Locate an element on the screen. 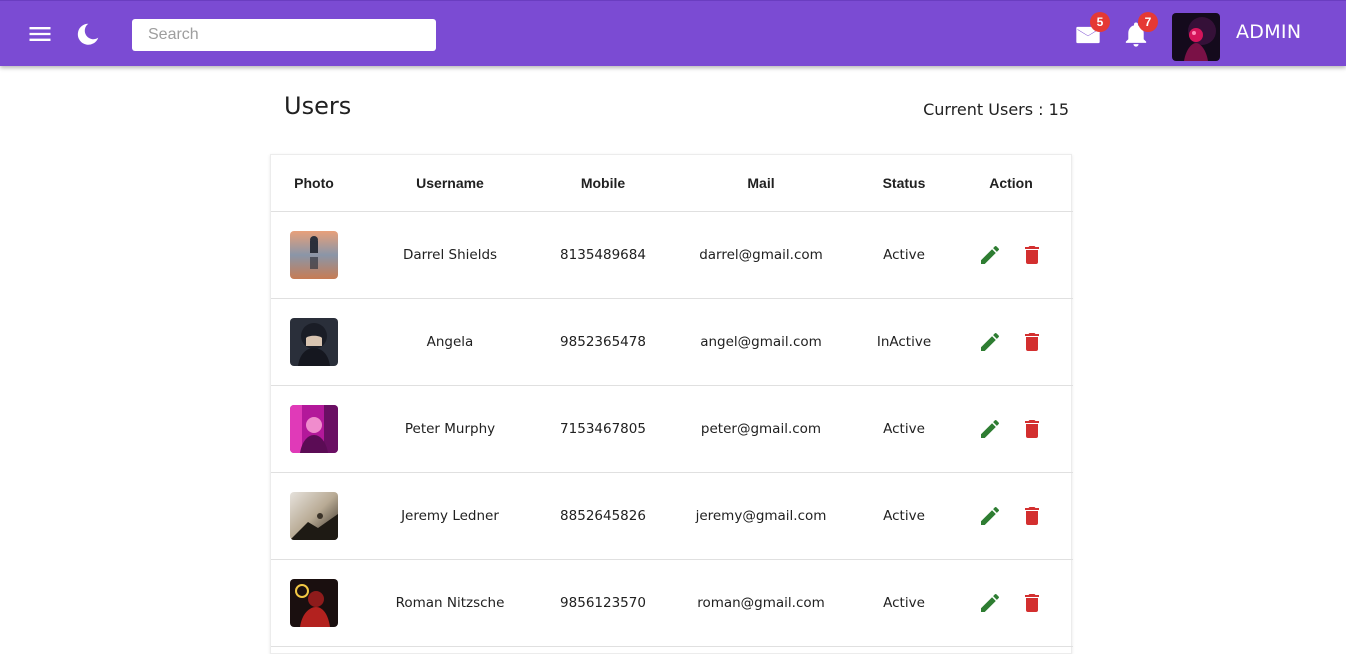 This screenshot has width=1346, height=654. admin-avatar is located at coordinates (1196, 37).